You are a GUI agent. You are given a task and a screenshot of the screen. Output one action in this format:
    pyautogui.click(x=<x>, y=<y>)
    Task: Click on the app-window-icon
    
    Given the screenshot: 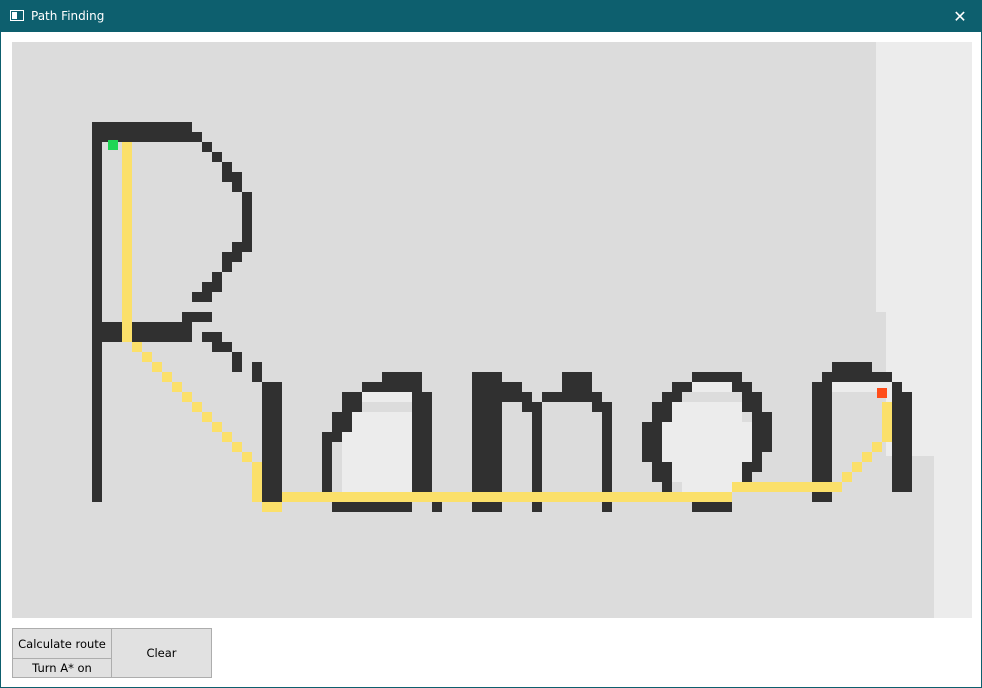 What is the action you would take?
    pyautogui.click(x=17, y=15)
    